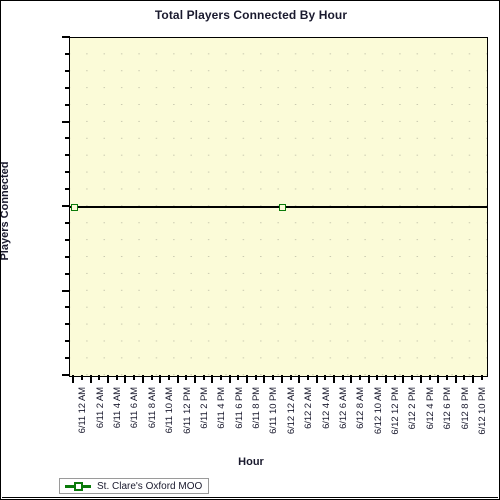  Describe the element at coordinates (361, 408) in the screenshot. I see `x-tick-label: 6/12 8 AM` at that location.